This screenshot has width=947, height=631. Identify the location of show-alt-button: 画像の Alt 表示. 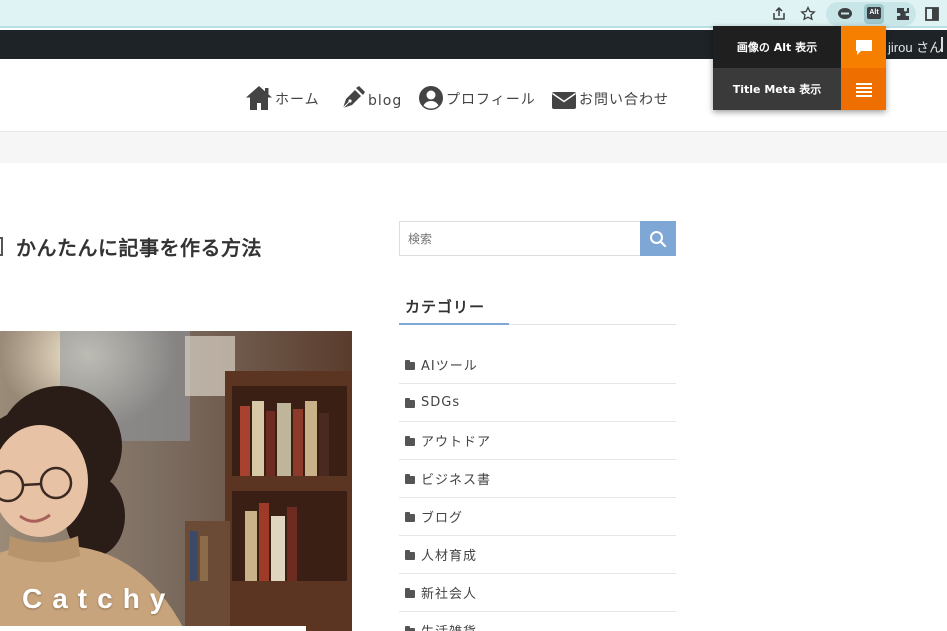
(799, 47).